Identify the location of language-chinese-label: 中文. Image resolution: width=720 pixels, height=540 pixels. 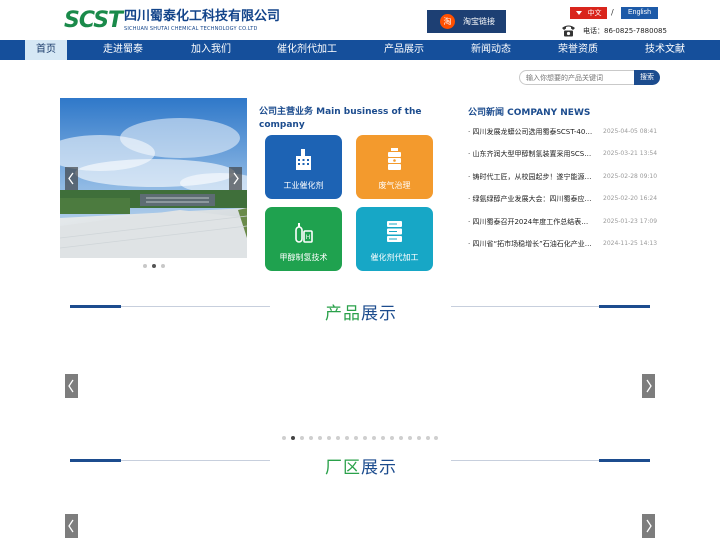
(594, 13).